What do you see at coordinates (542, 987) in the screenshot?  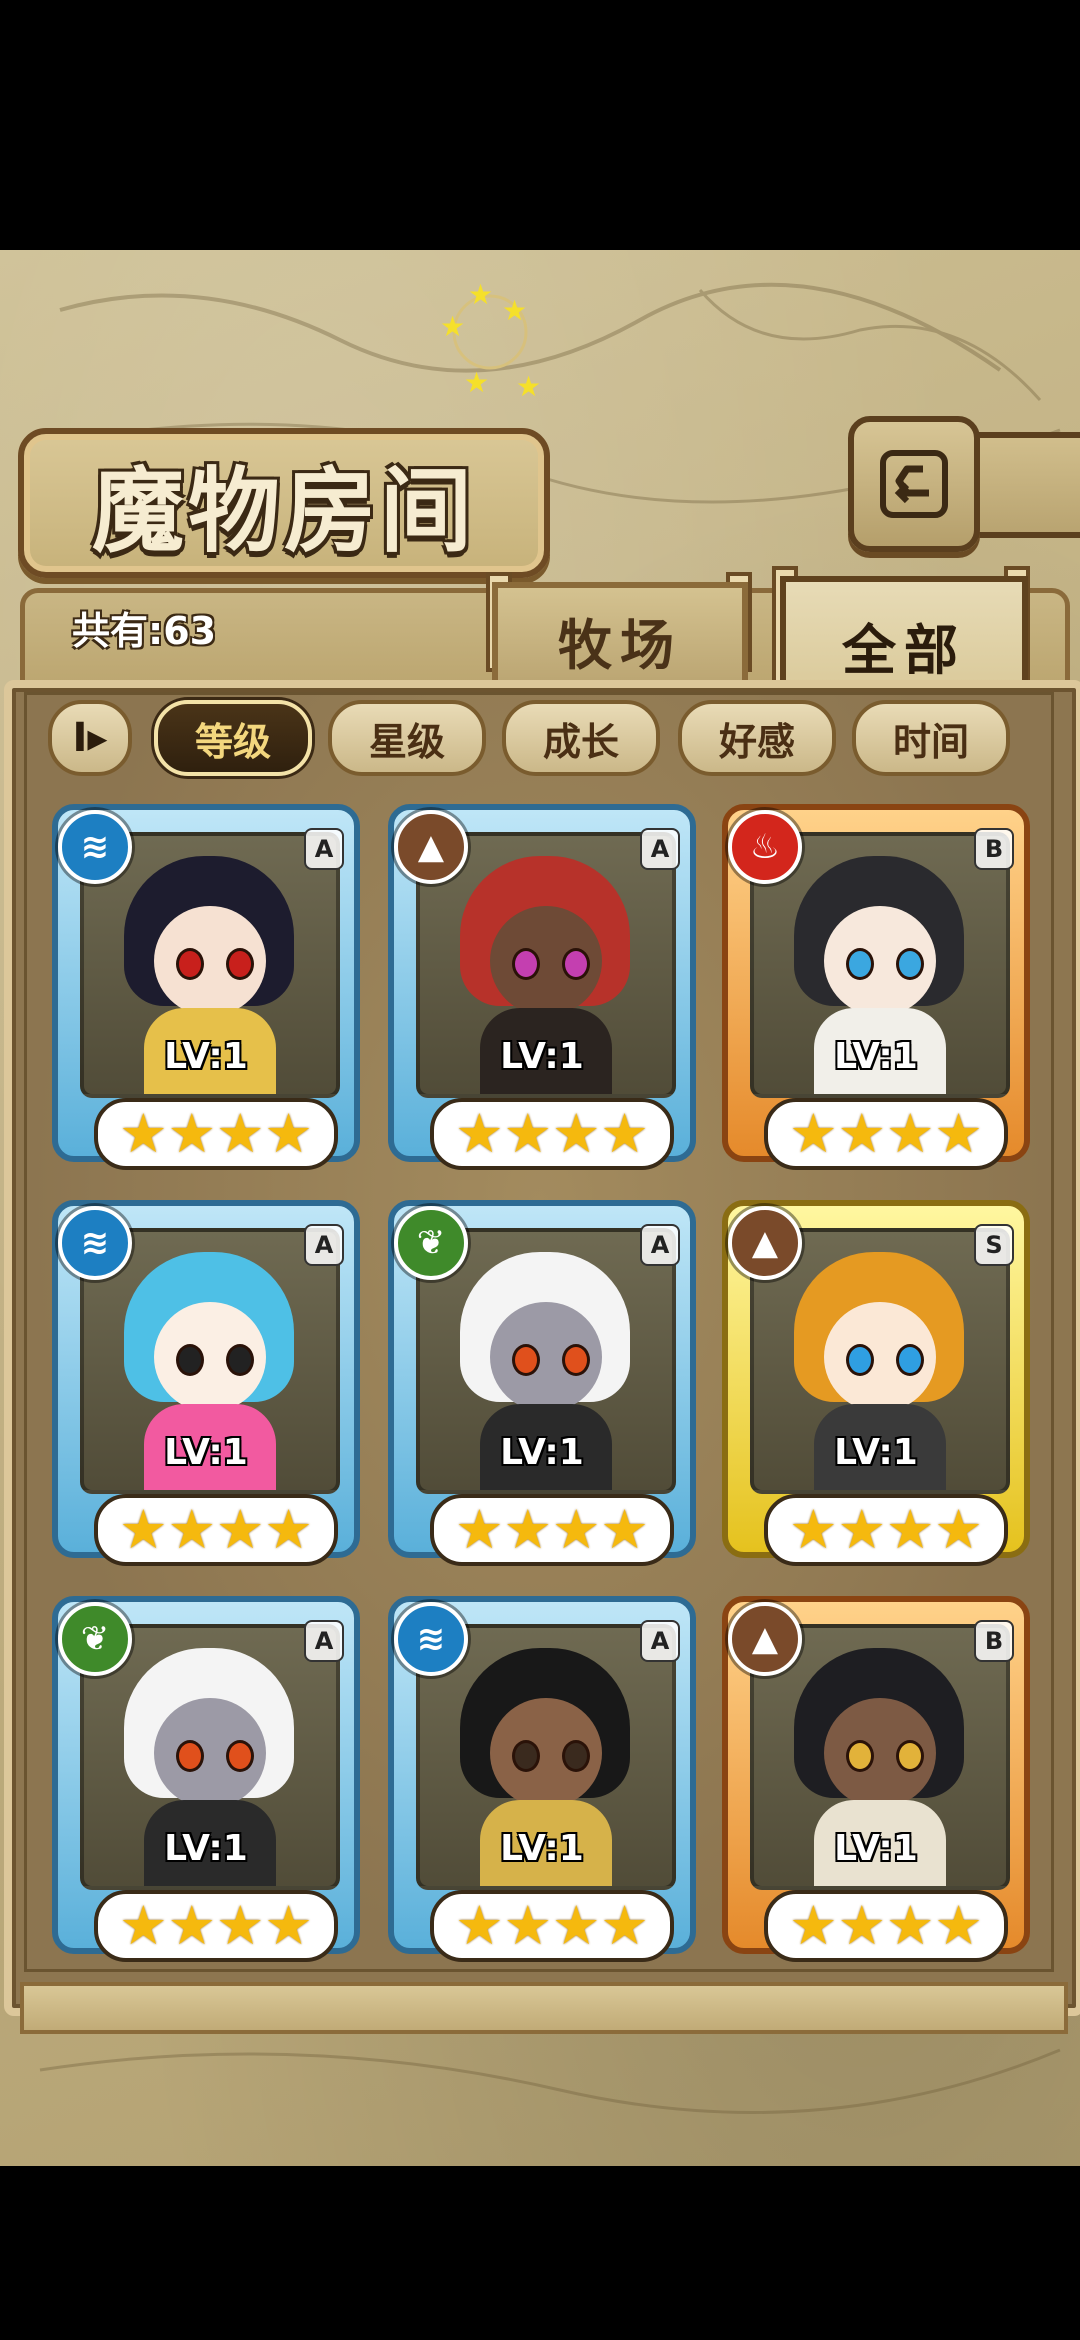 I see `monster-card: ▲ A LV:1 ★★★★` at bounding box center [542, 987].